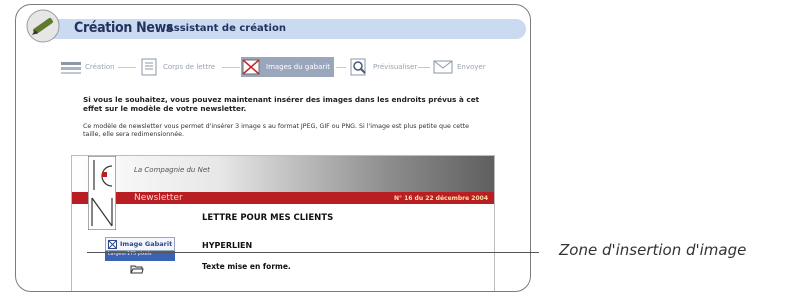 This screenshot has height=296, width=794. I want to click on step-creation: Création, so click(87, 67).